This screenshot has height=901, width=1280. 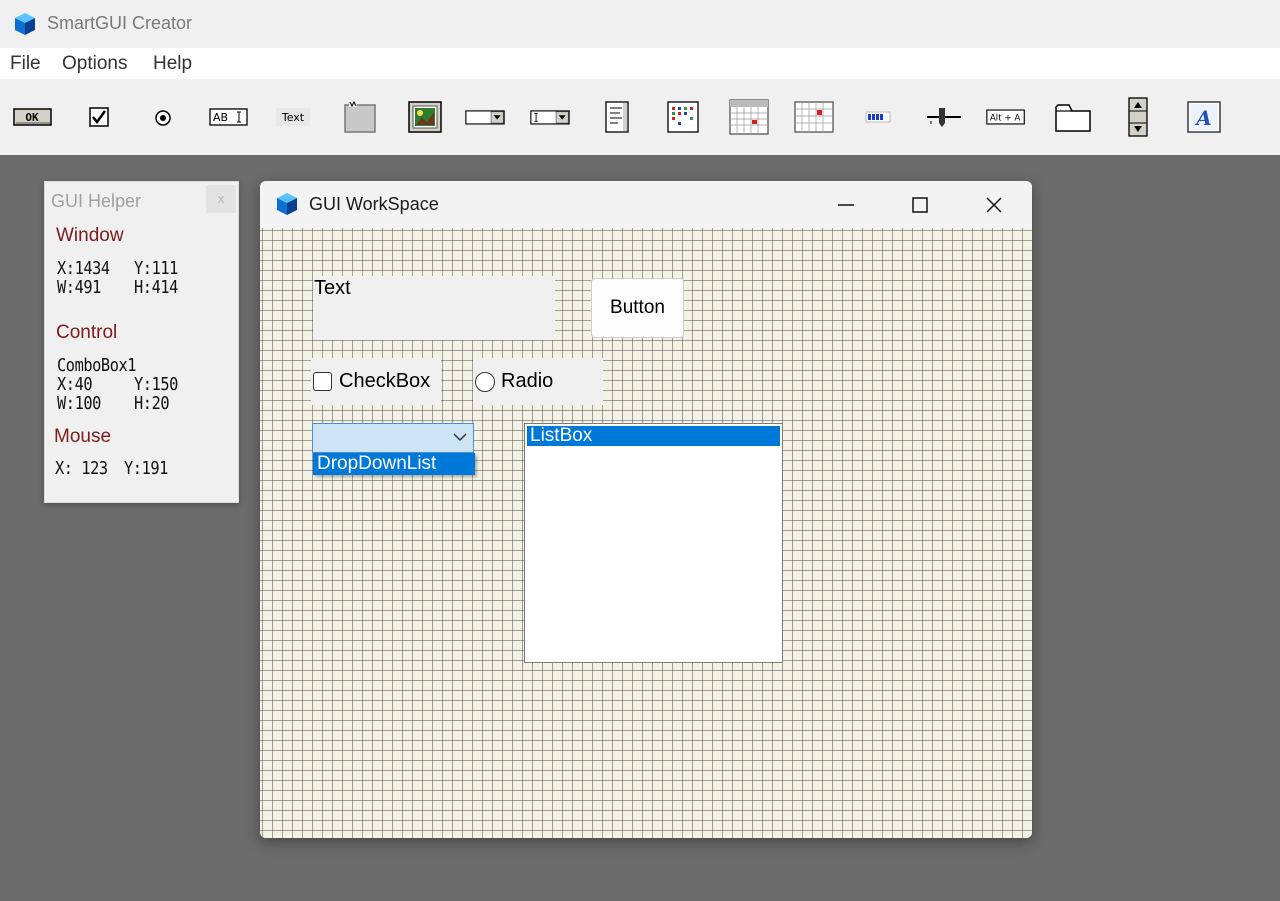 What do you see at coordinates (120, 23) in the screenshot?
I see `app-title: SmartGUI Creator` at bounding box center [120, 23].